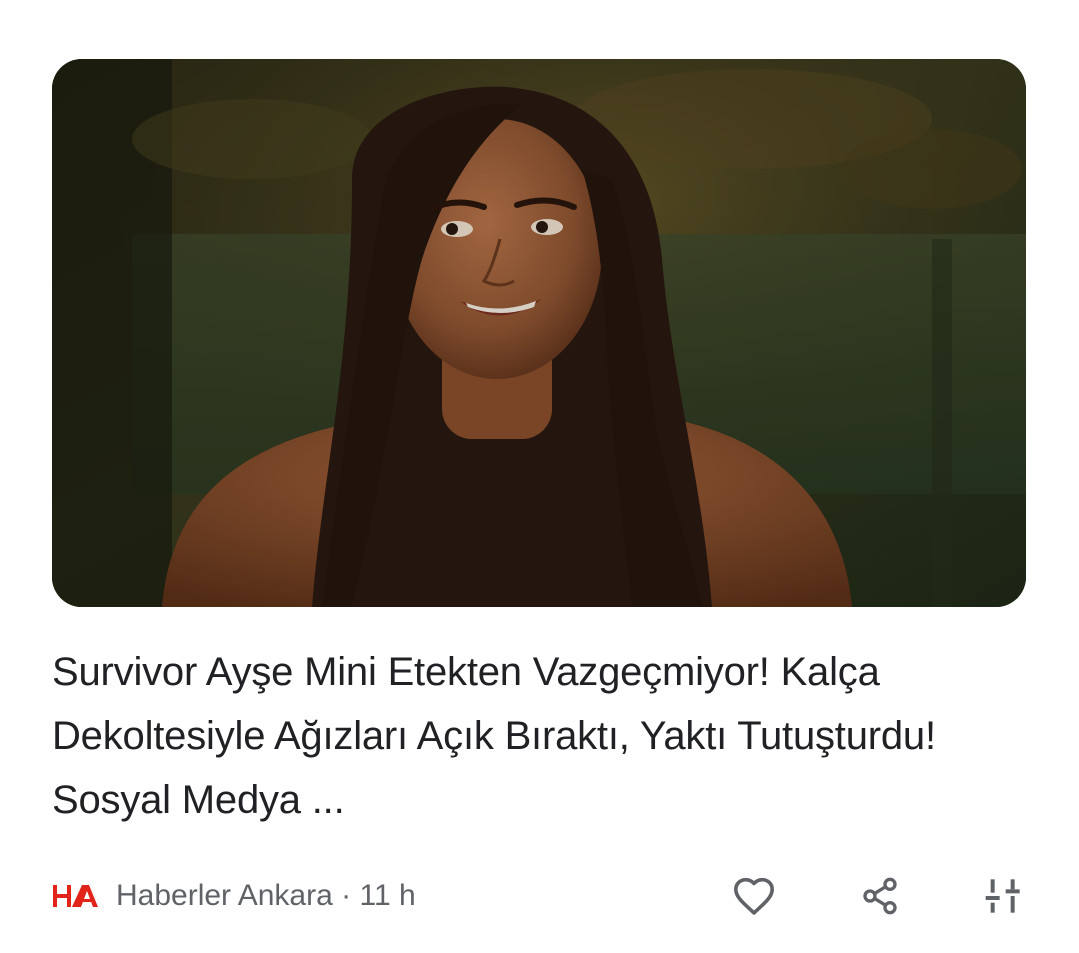 The image size is (1079, 953). I want to click on source-name: Haberler Ankara, so click(224, 895).